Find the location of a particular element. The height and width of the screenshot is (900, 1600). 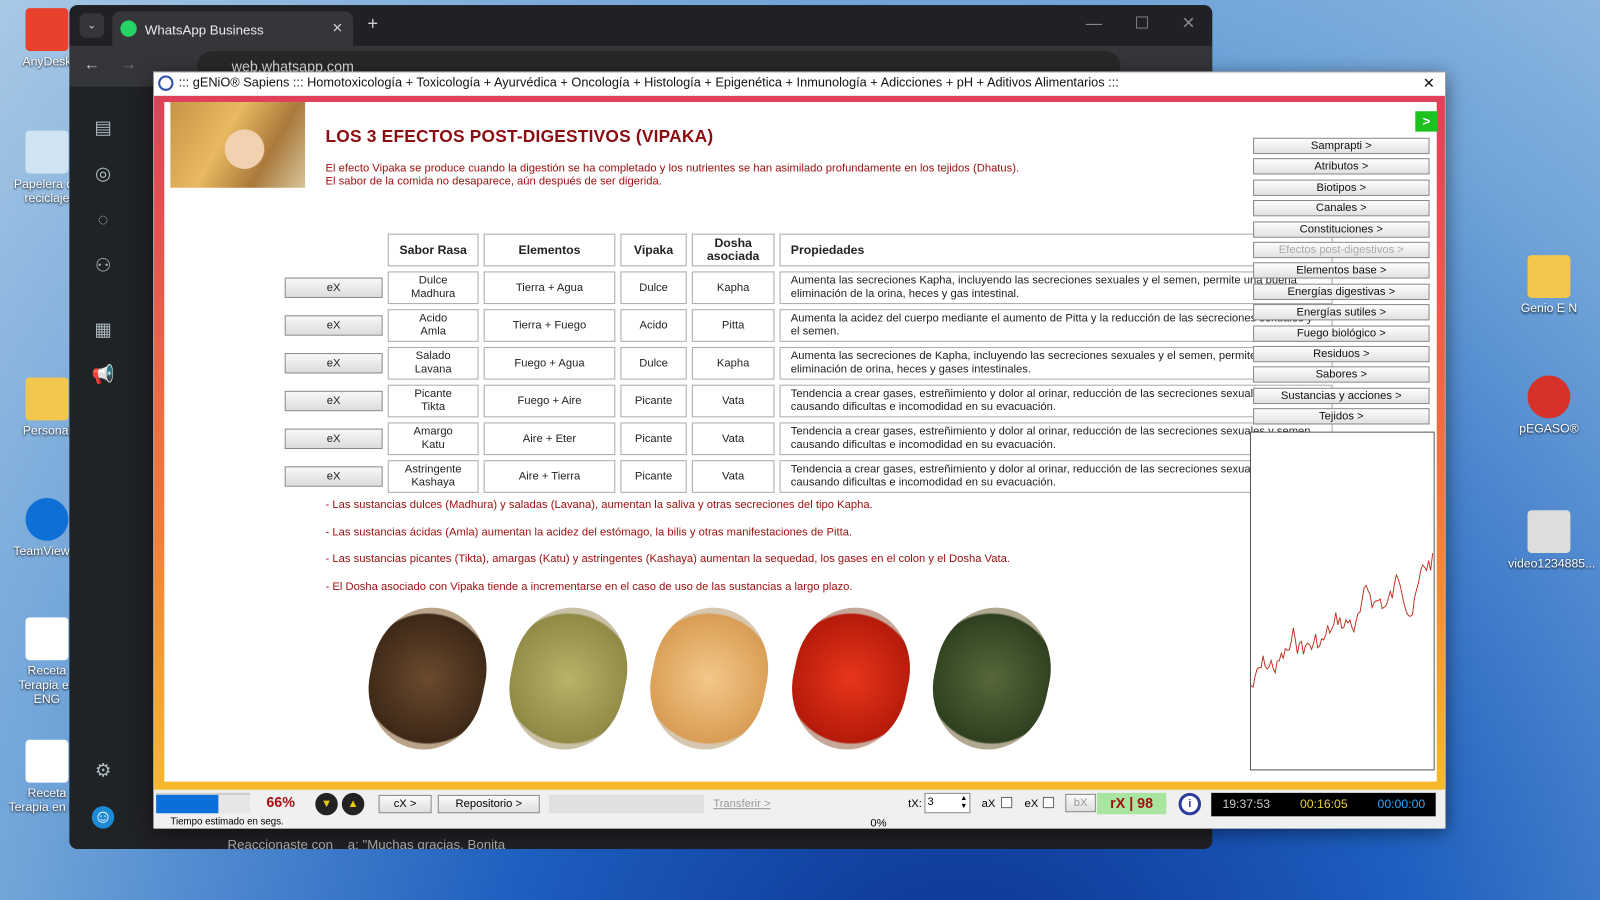

tx-label: tX: is located at coordinates (915, 804).